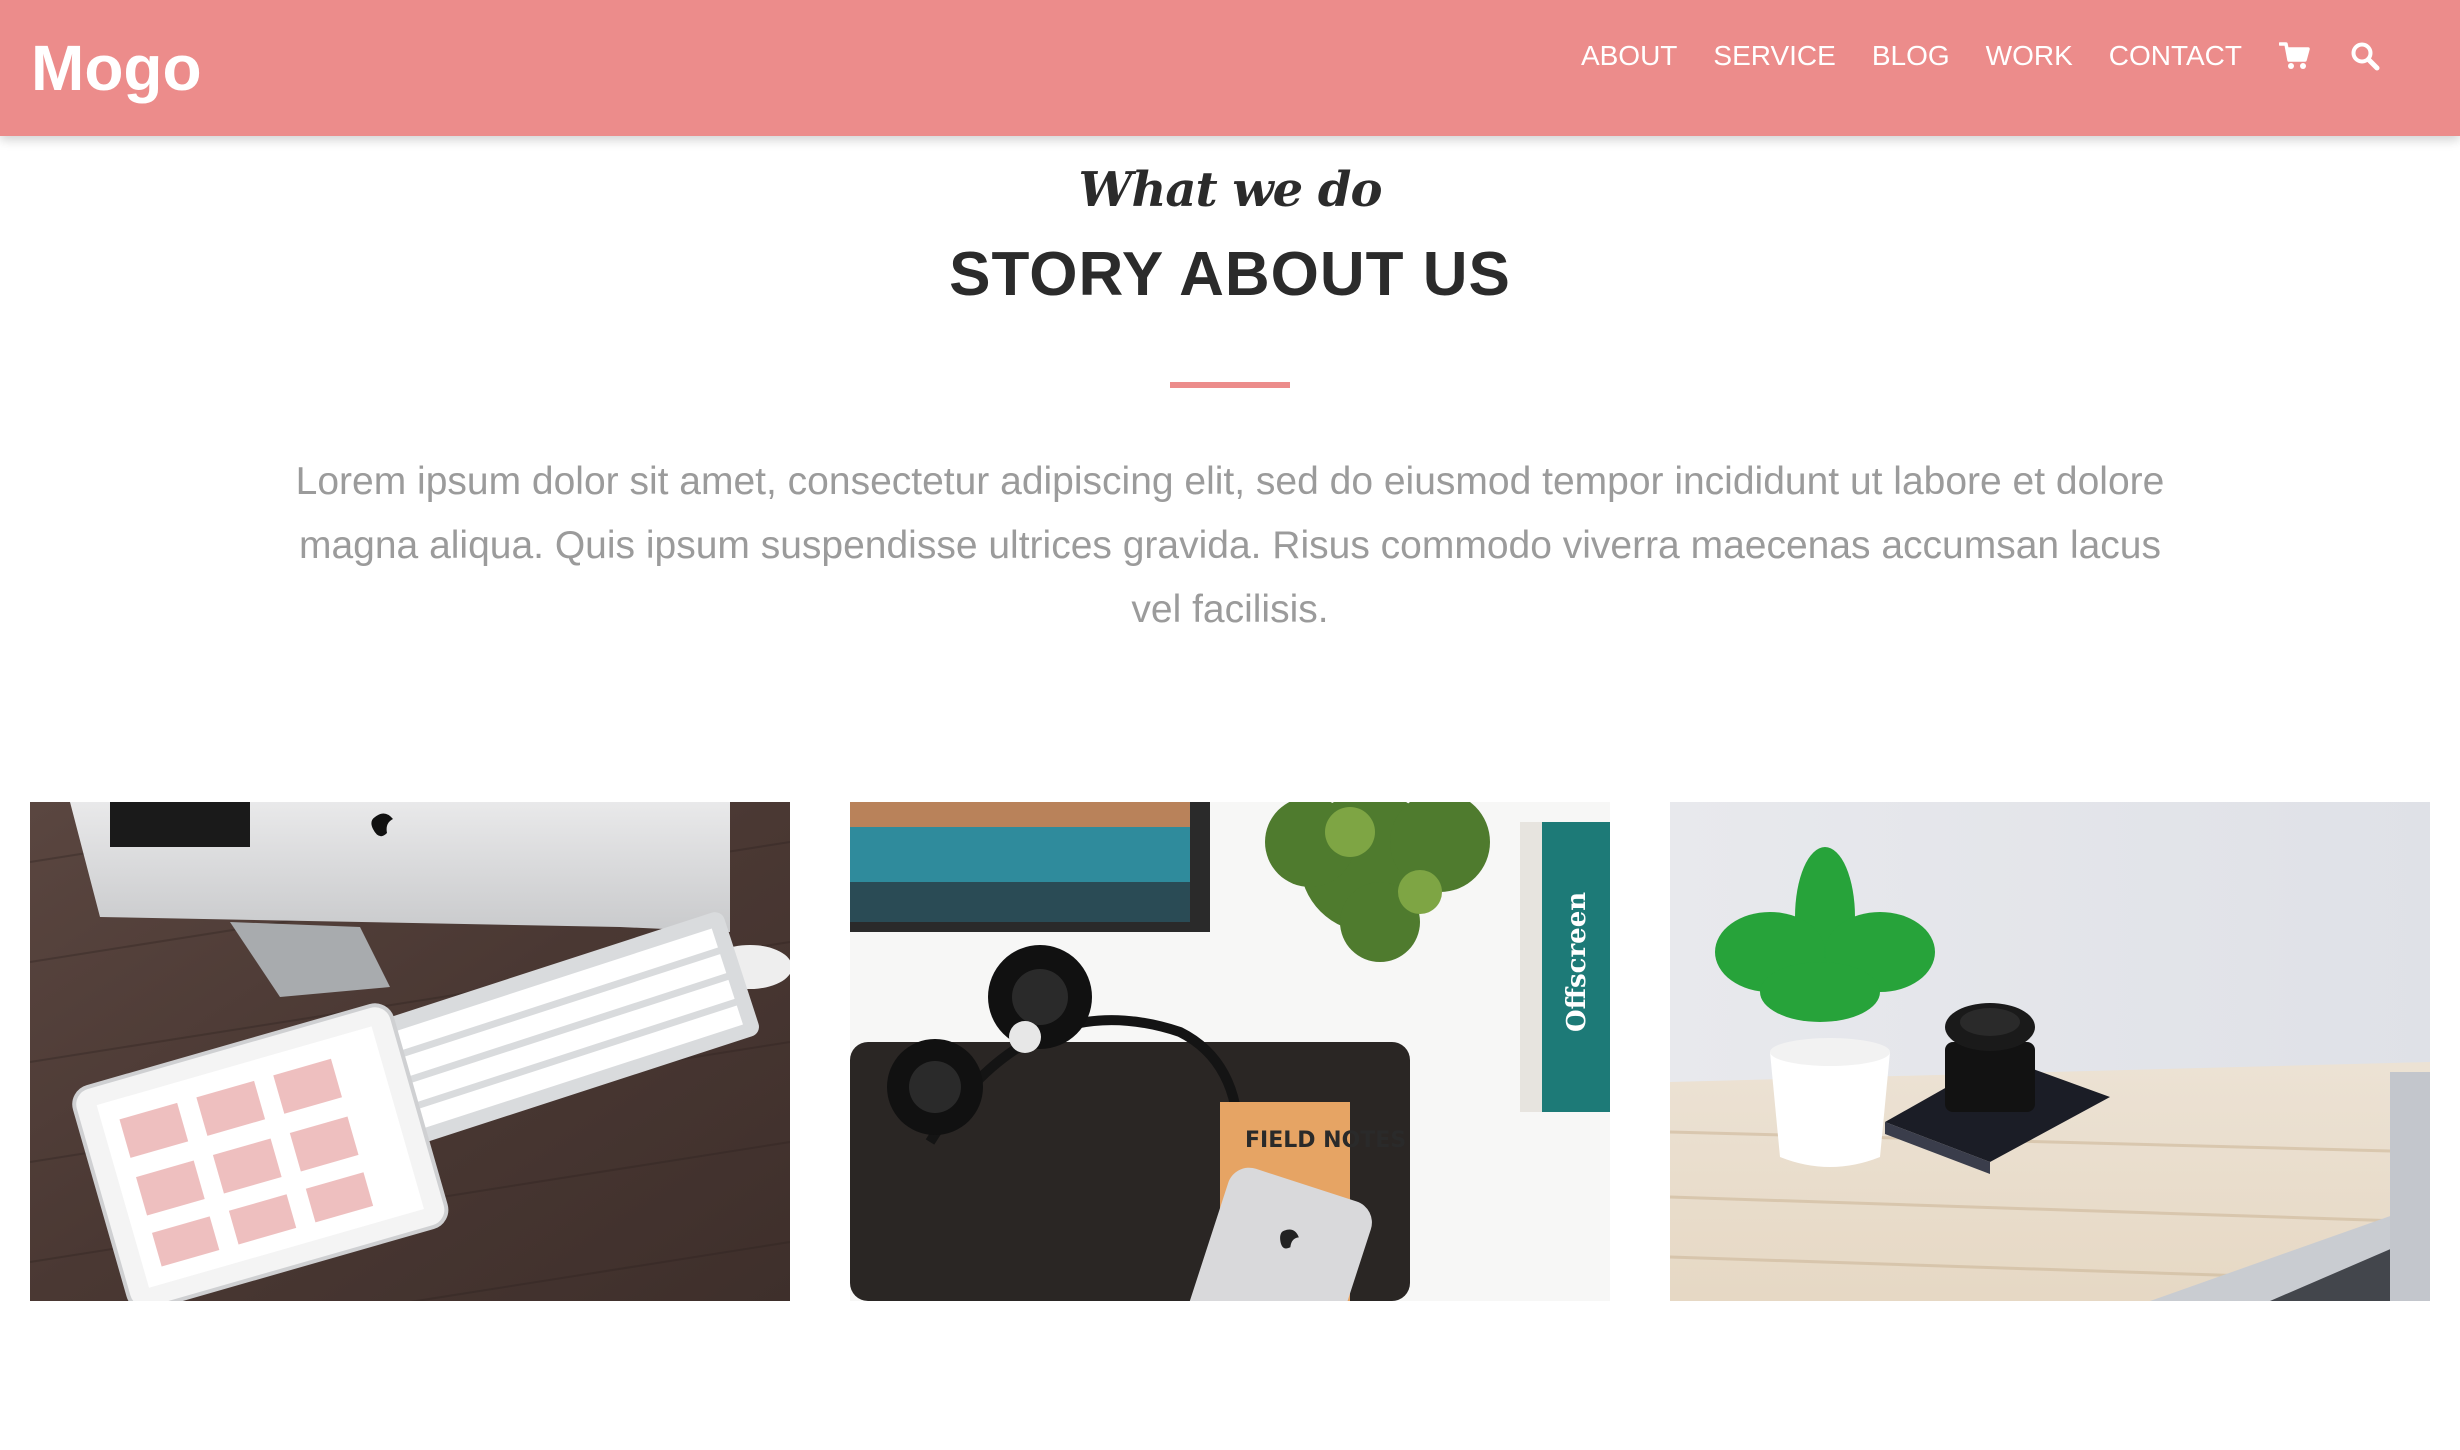 This screenshot has height=1450, width=2460. What do you see at coordinates (1981, 56) in the screenshot?
I see `main-nav: ABOUT SERVICE BLOG WORK CONTACT` at bounding box center [1981, 56].